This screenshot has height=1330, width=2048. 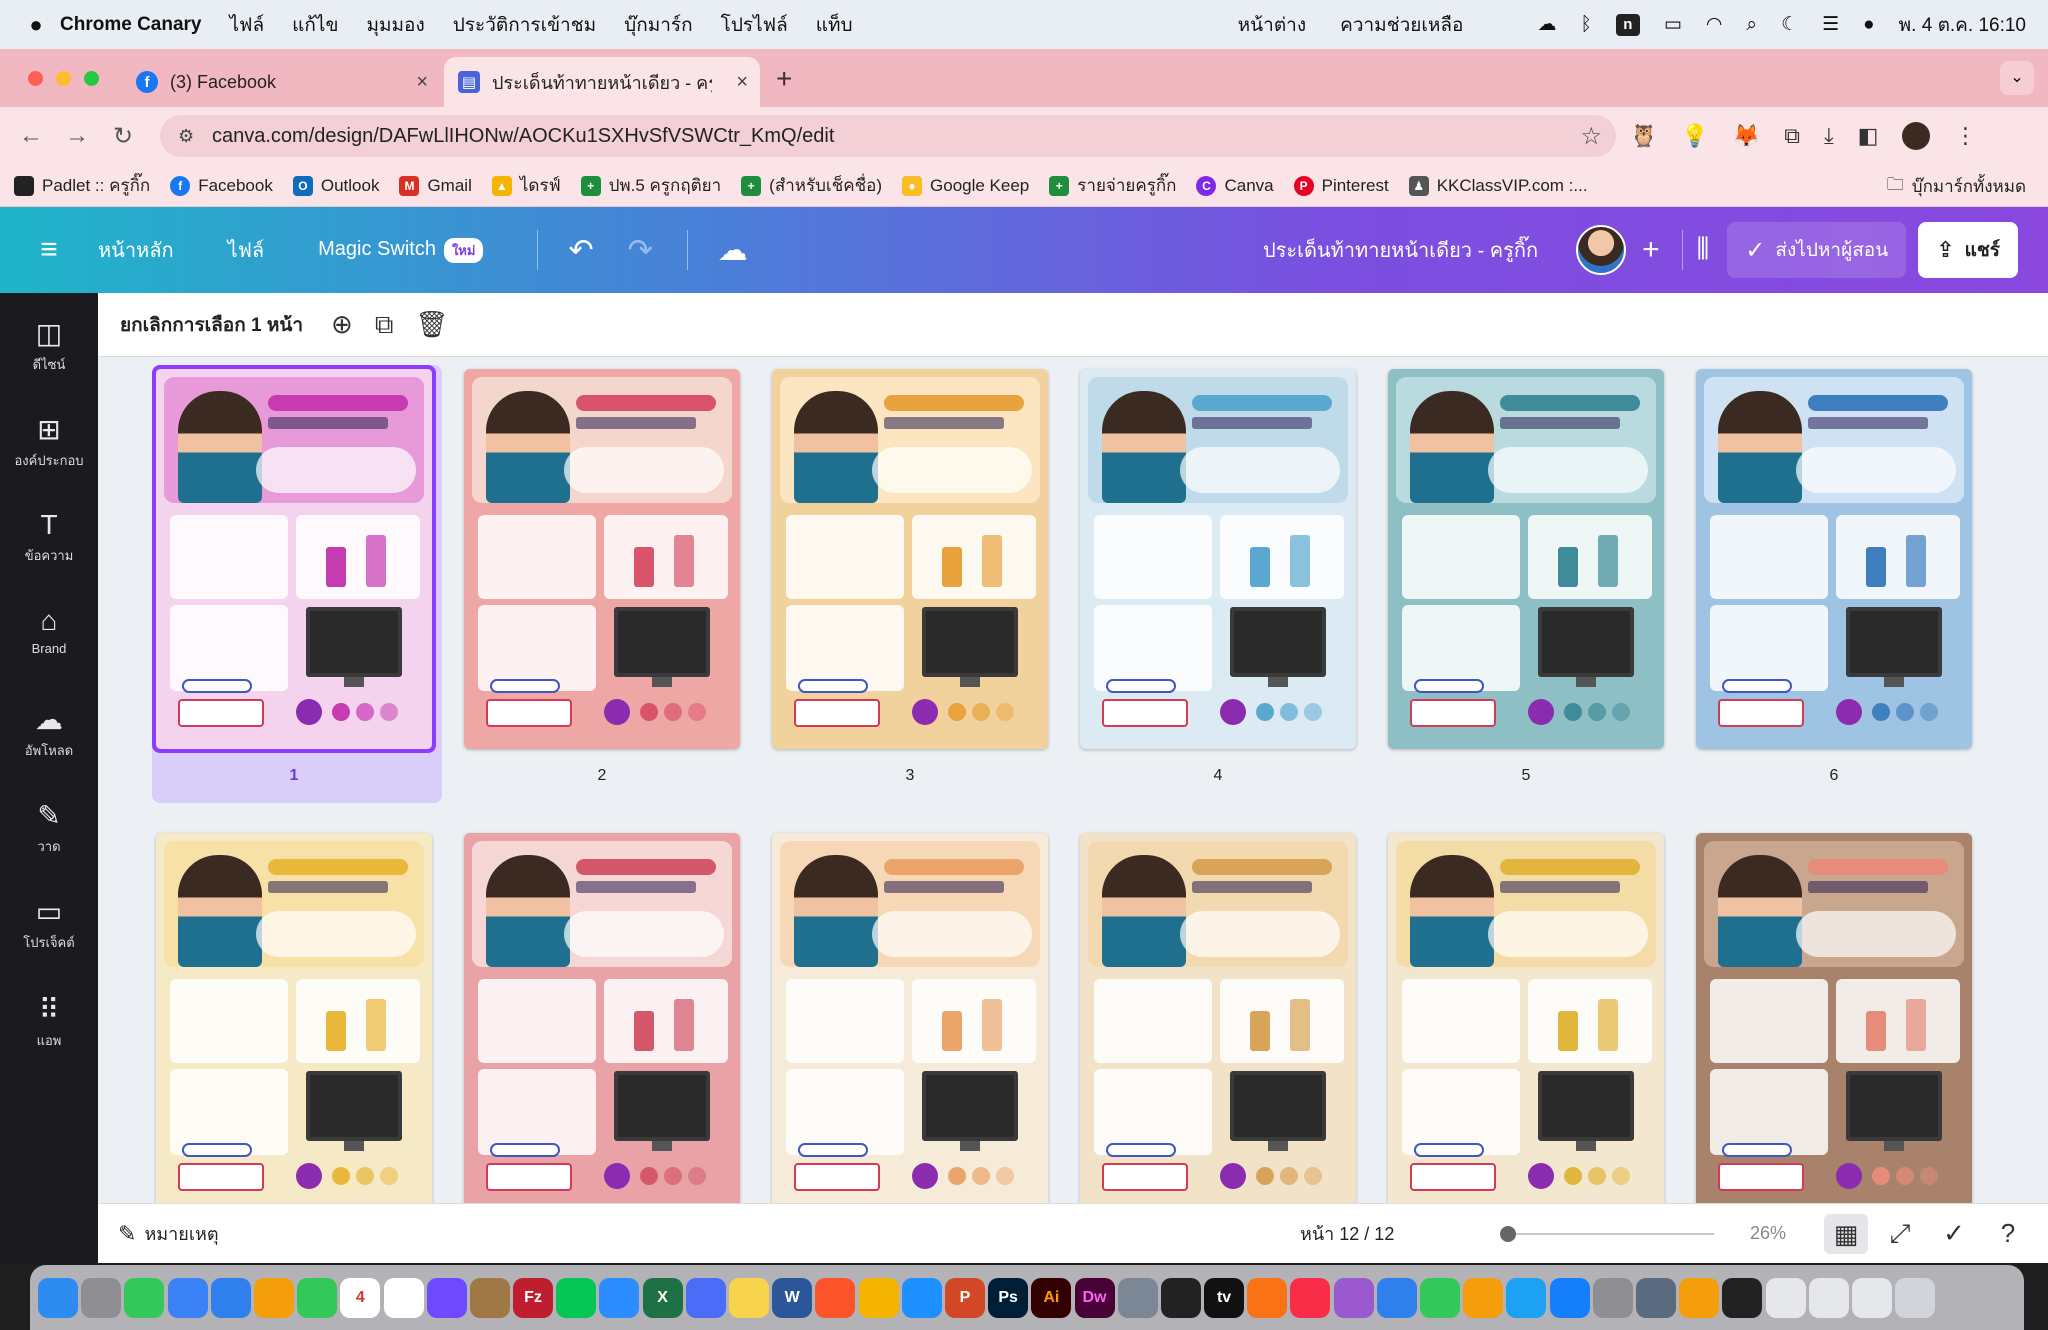 What do you see at coordinates (1956, 186) in the screenshot?
I see `all-bookmarks-folder: 🗀 บุ๊กมาร์กทั้งหมด` at bounding box center [1956, 186].